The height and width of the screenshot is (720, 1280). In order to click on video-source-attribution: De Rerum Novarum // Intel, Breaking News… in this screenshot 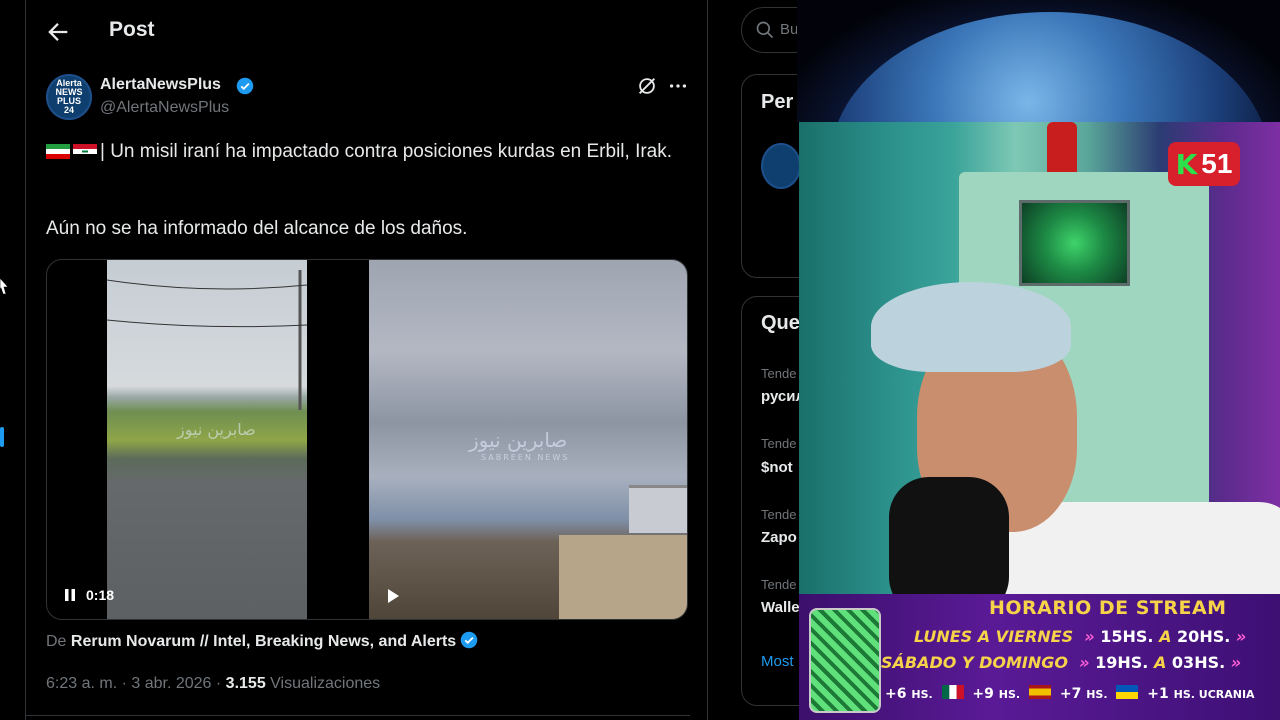, I will do `click(262, 641)`.